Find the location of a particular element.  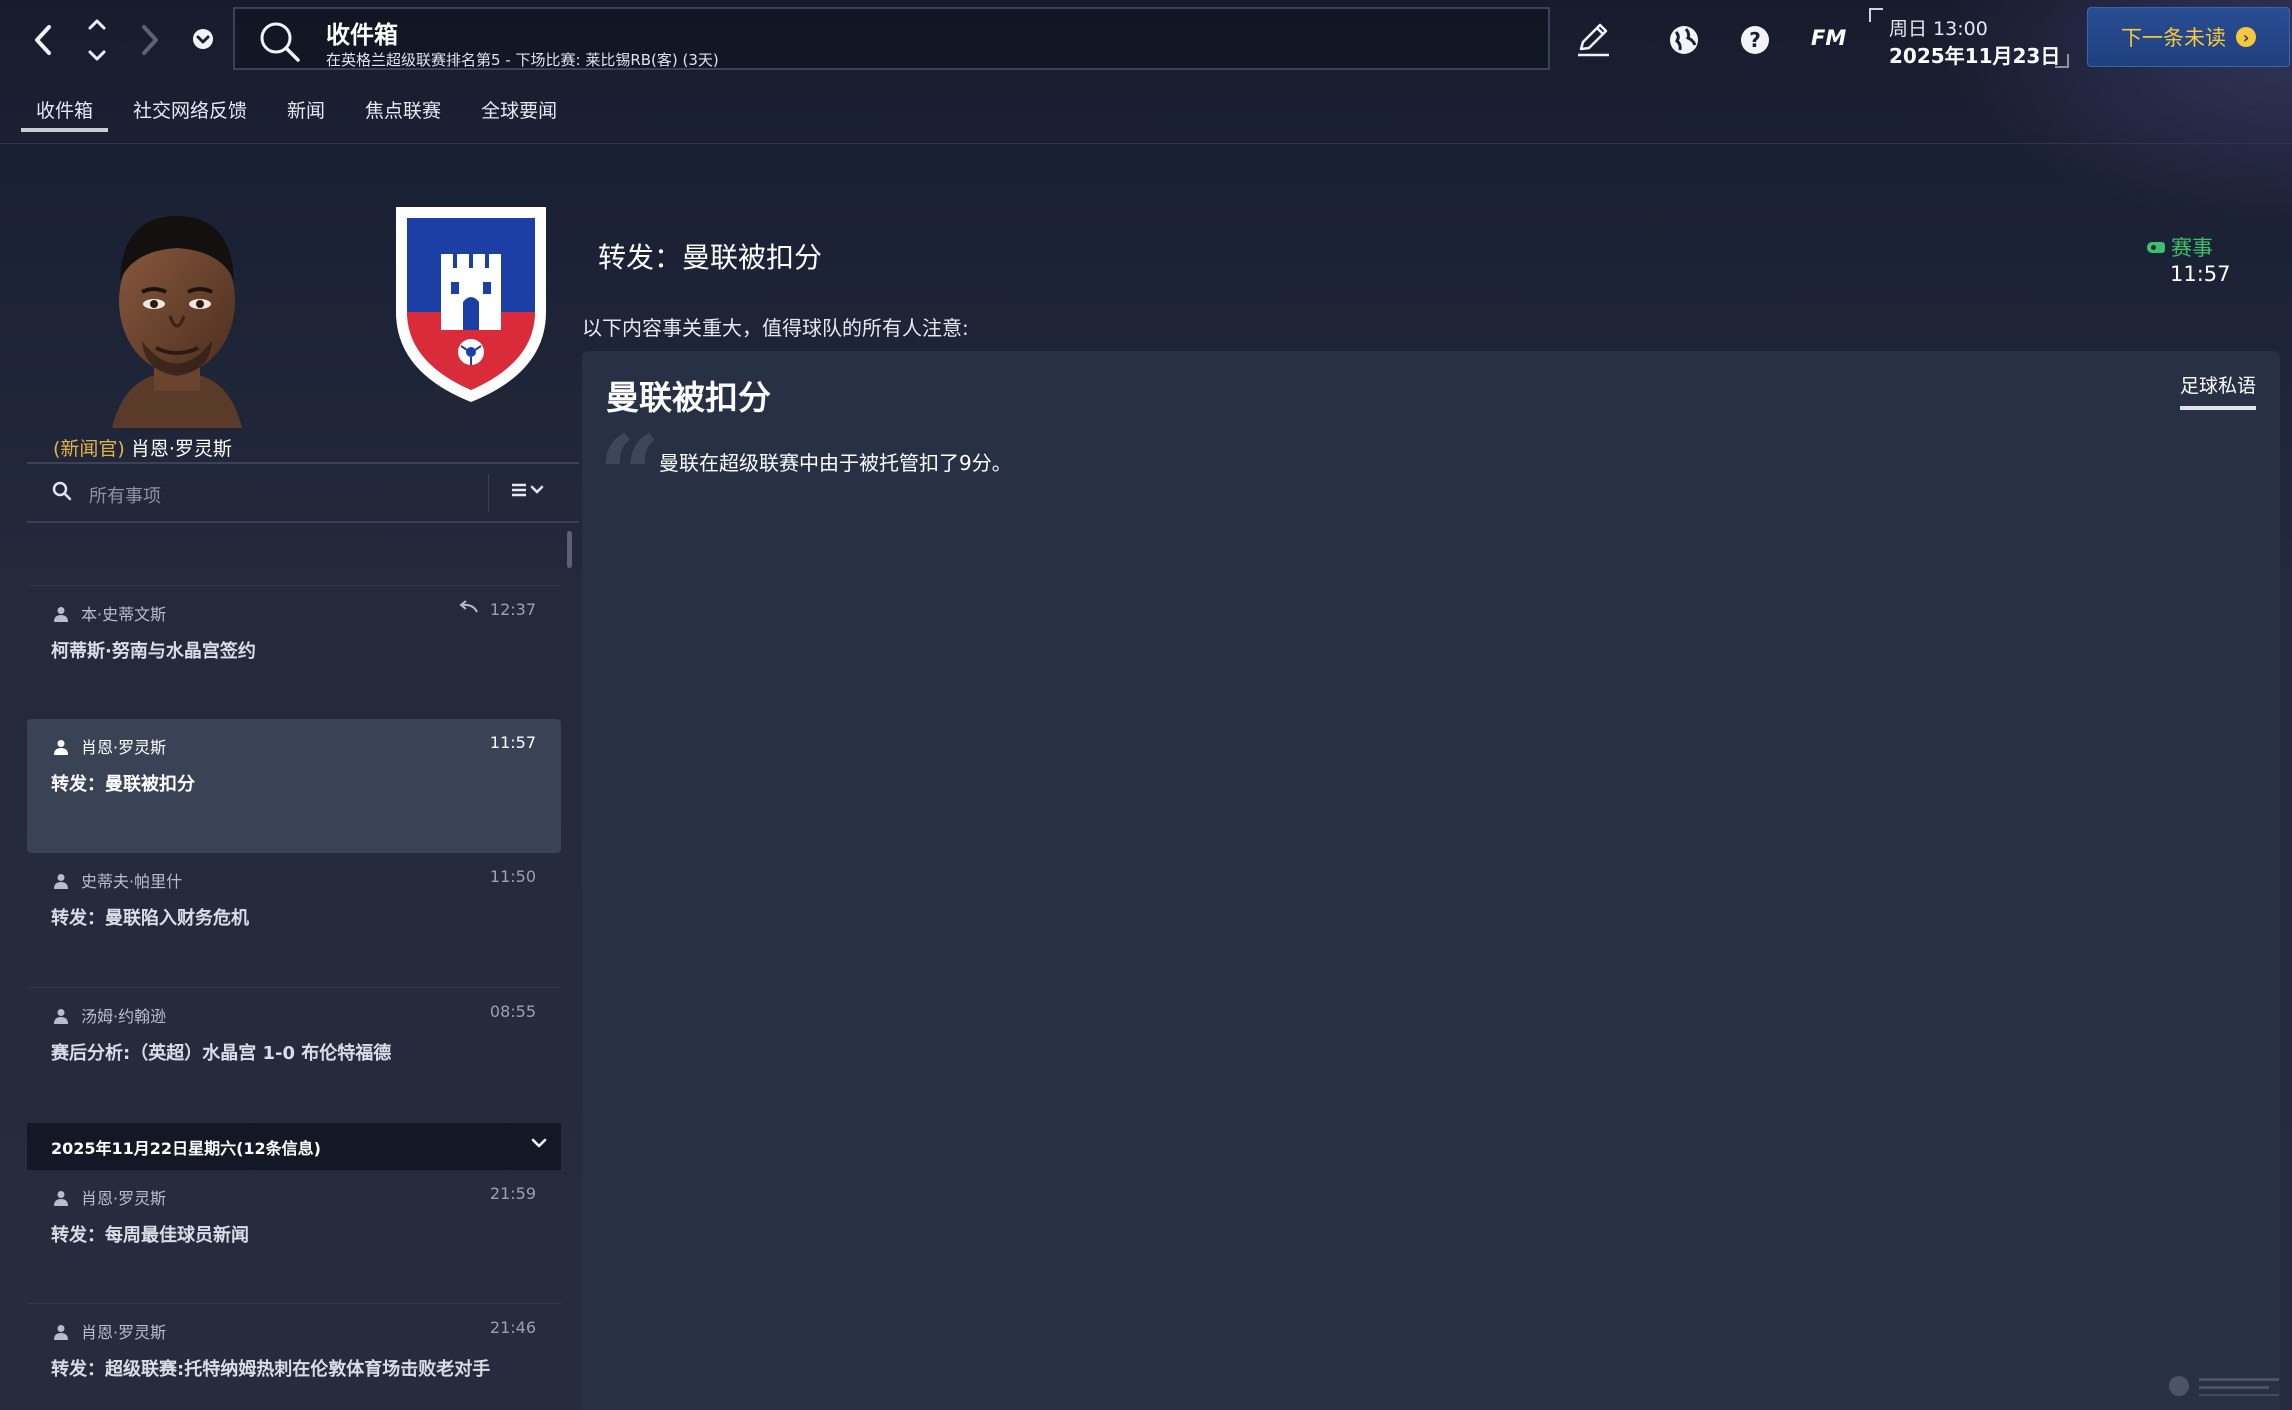

club-crest is located at coordinates (471, 304).